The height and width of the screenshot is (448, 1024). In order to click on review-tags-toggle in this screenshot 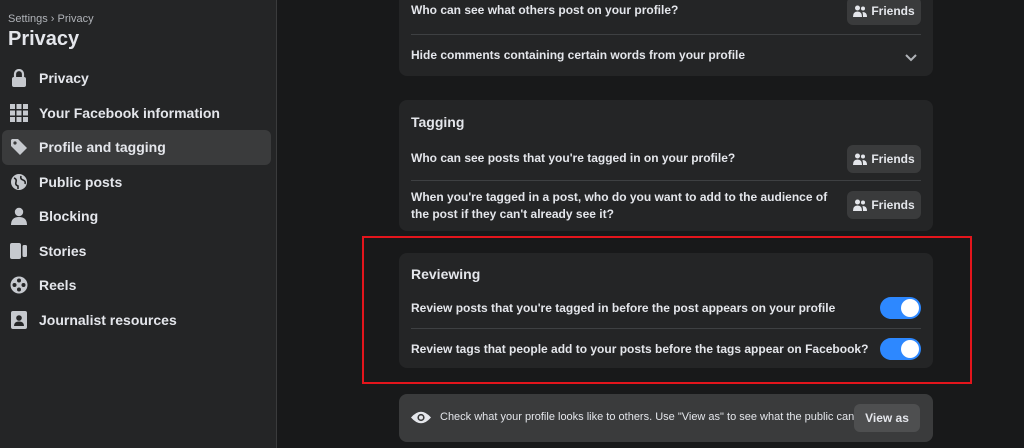, I will do `click(900, 349)`.